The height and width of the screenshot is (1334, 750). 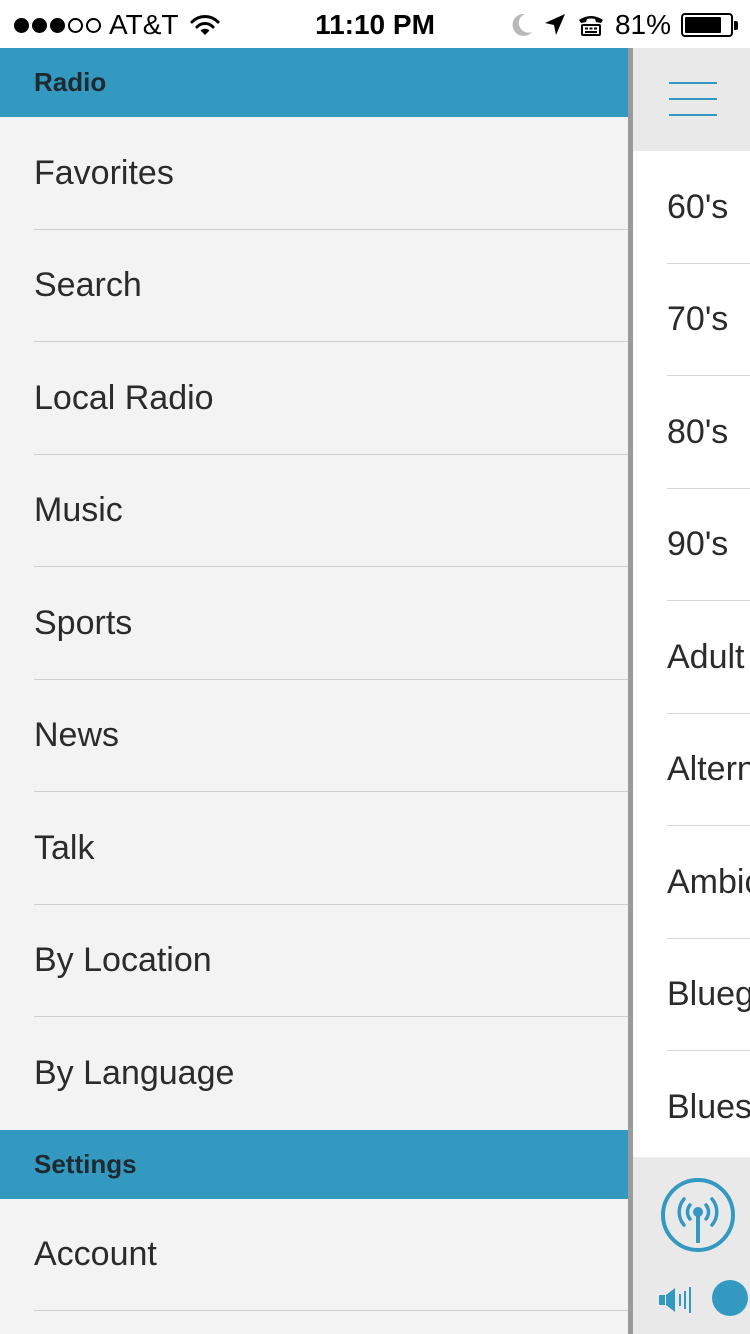 I want to click on battery-shell, so click(x=707, y=25).